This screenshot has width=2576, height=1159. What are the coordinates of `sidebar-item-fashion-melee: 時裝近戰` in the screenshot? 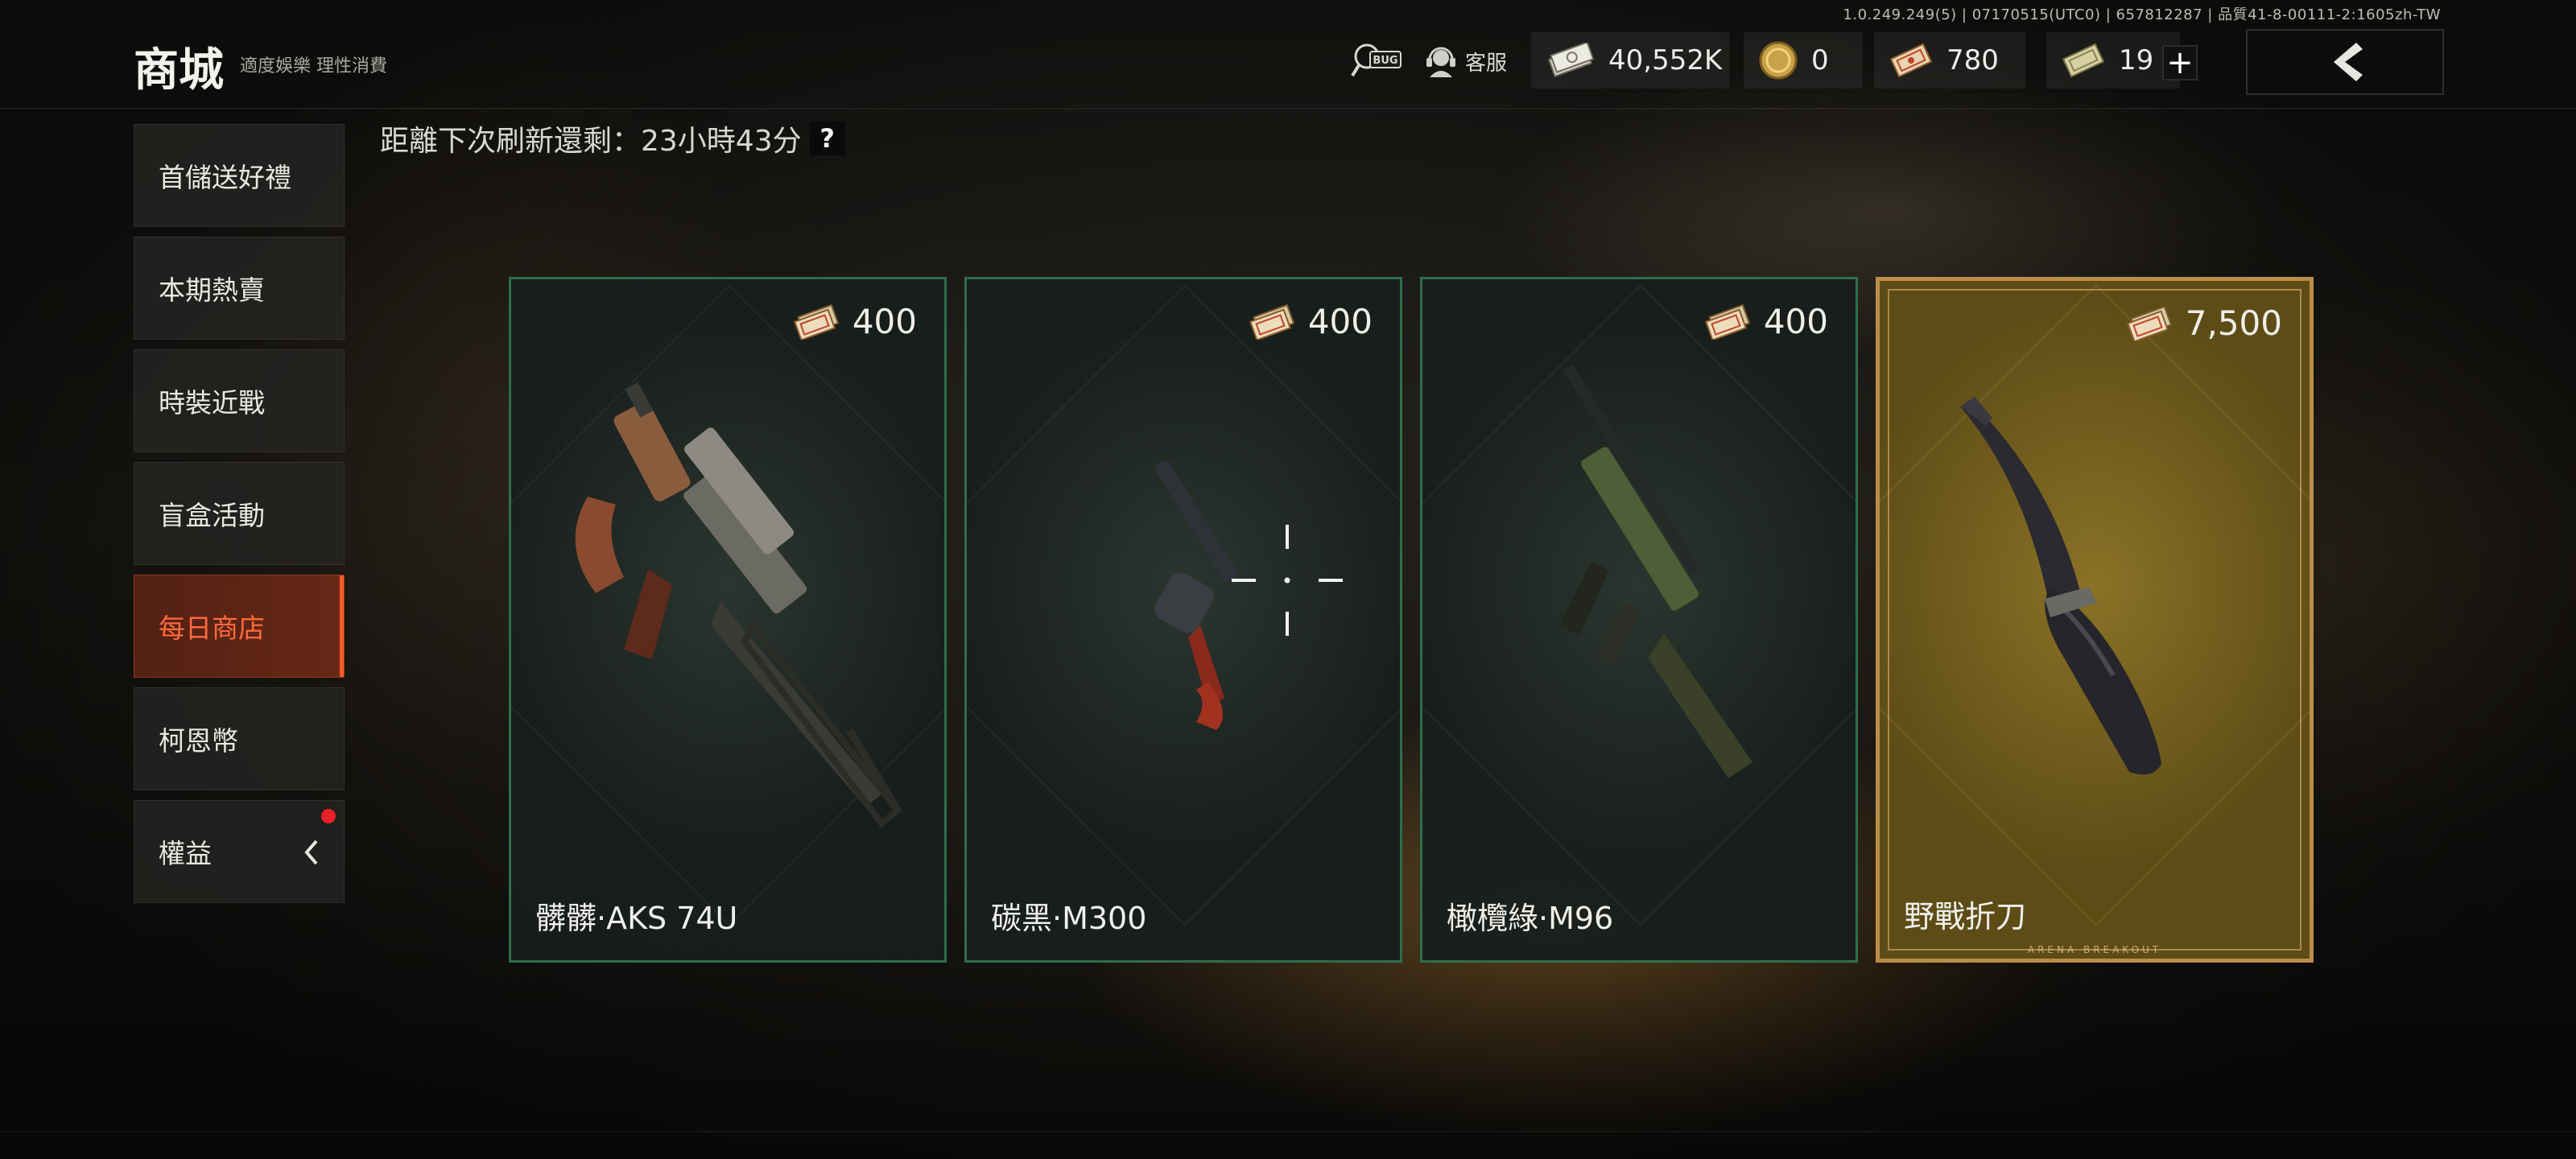 It's located at (239, 400).